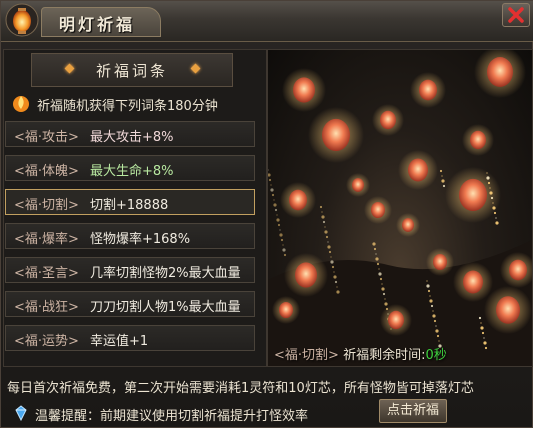 The image size is (533, 428). I want to click on blessing-row: <福·圣言> 几率切割怪物2%最大血量, so click(130, 270).